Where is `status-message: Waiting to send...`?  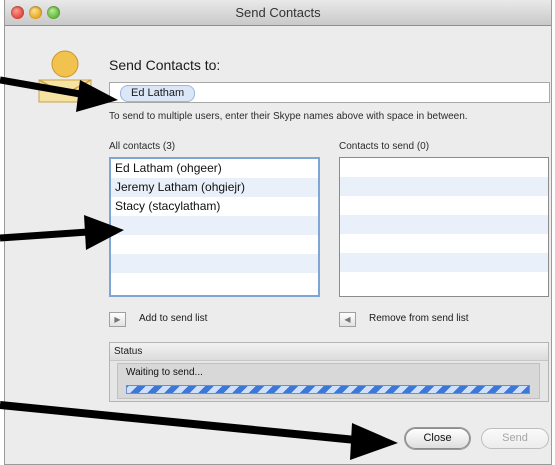 status-message: Waiting to send... is located at coordinates (164, 372).